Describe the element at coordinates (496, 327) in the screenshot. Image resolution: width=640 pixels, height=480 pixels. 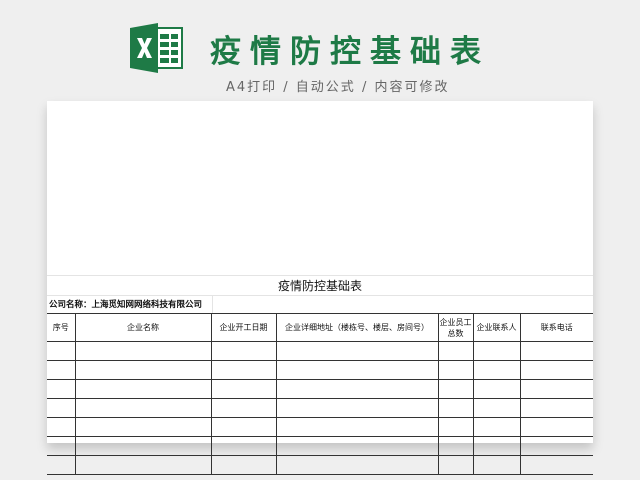
I see `col-header-contact: 企业联系人` at that location.